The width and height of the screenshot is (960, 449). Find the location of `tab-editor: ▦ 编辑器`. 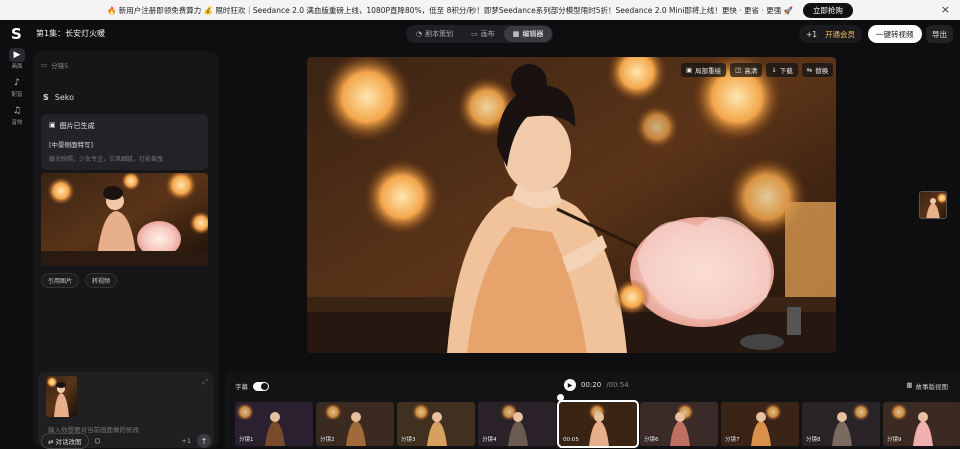

tab-editor: ▦ 编辑器 is located at coordinates (528, 34).